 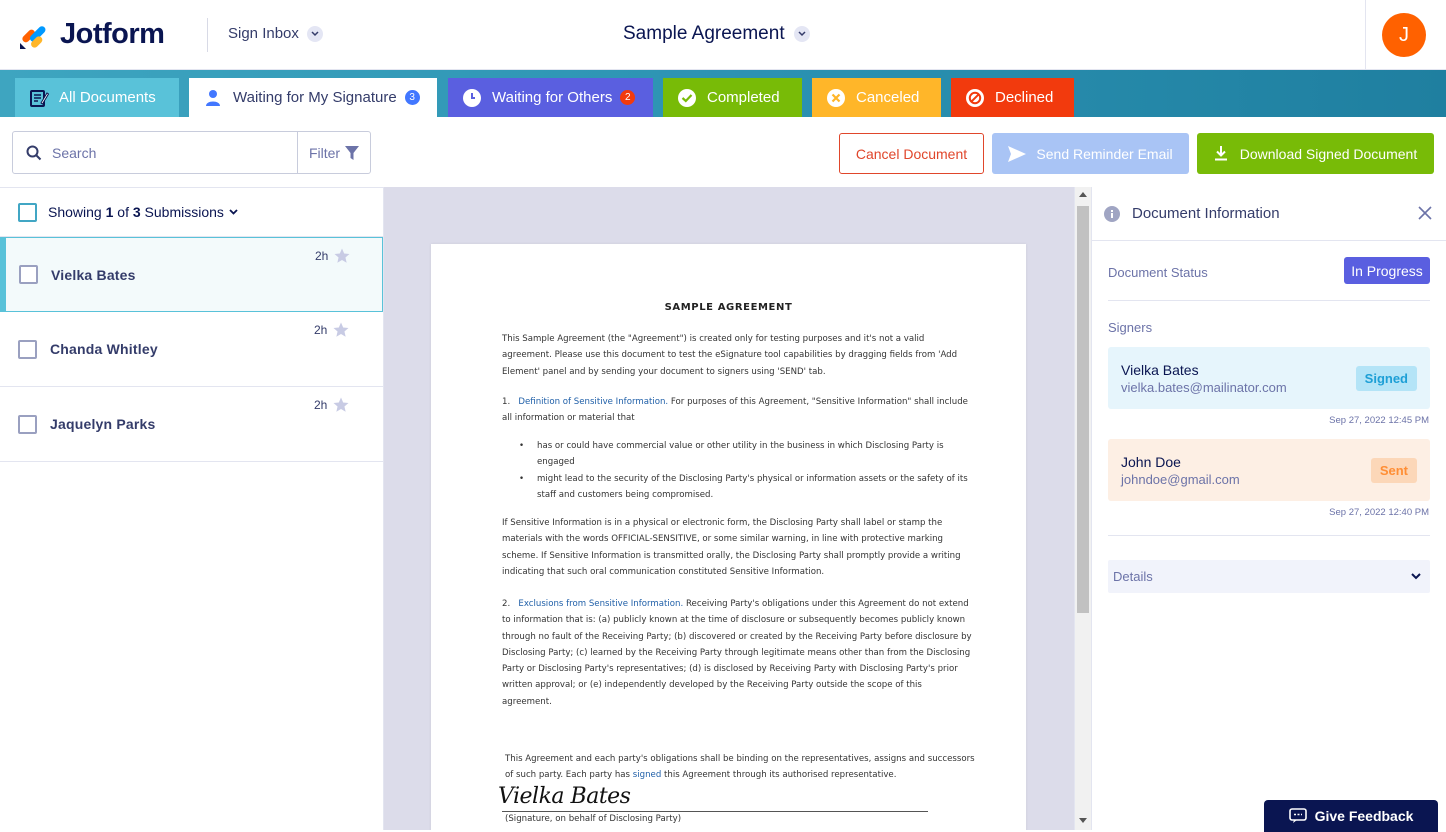 I want to click on sign-inbox-dropdown: Sign Inbox, so click(x=275, y=33).